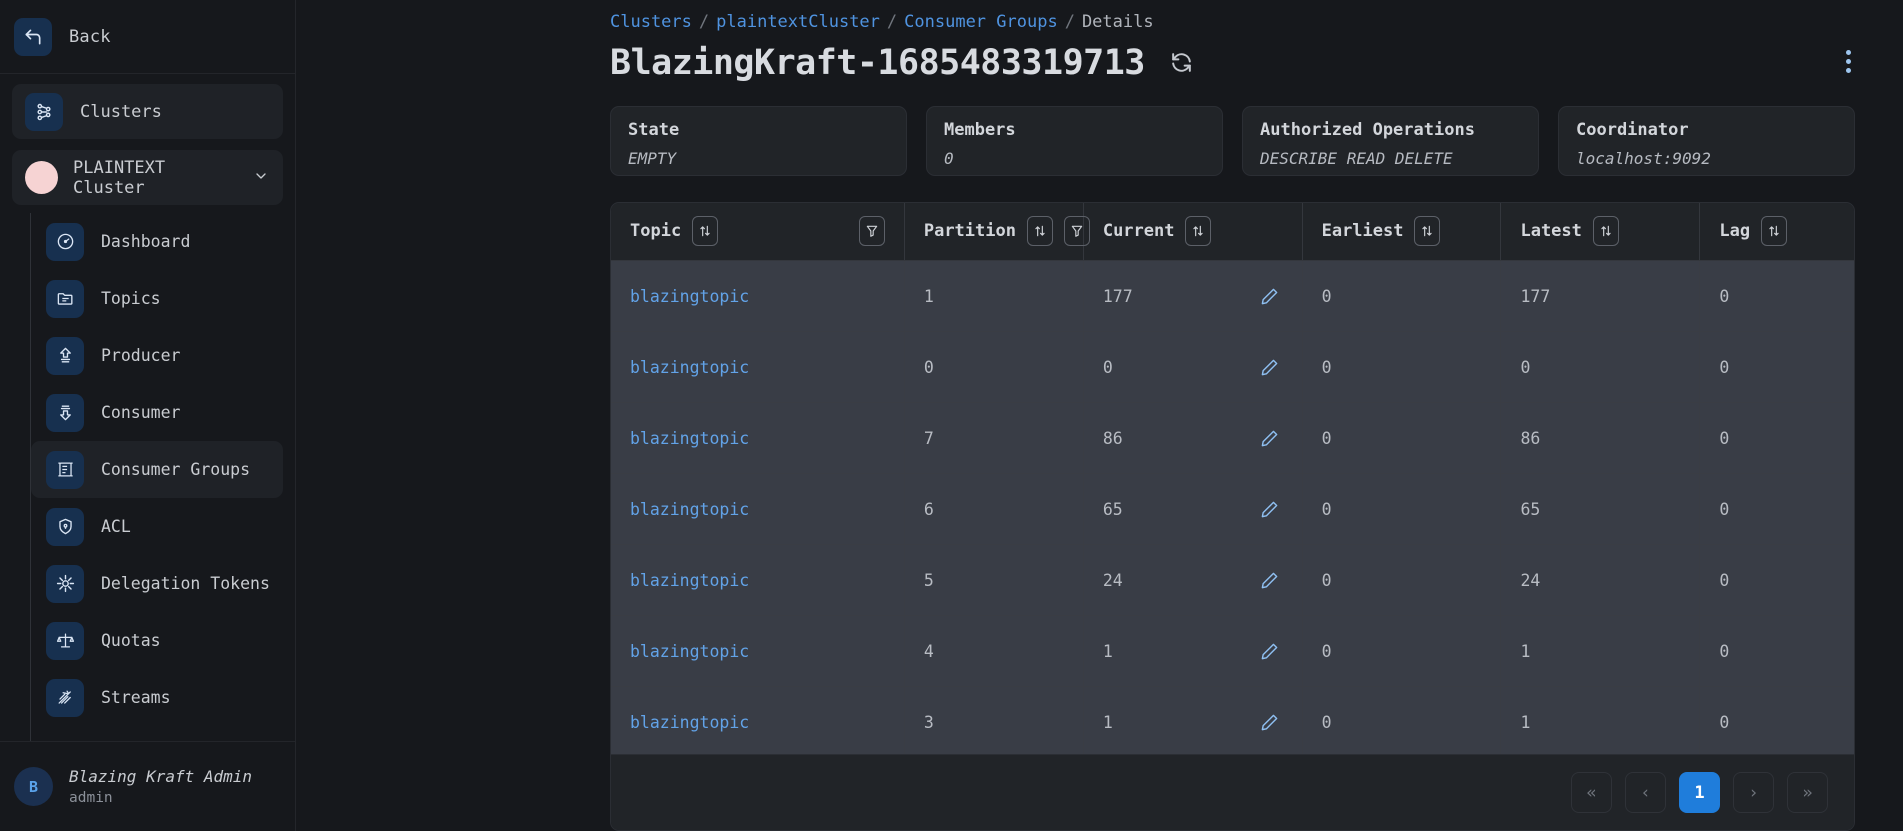 This screenshot has height=831, width=1903. I want to click on table-row: blazingtopic 3 1 0 1 0, so click(1232, 720).